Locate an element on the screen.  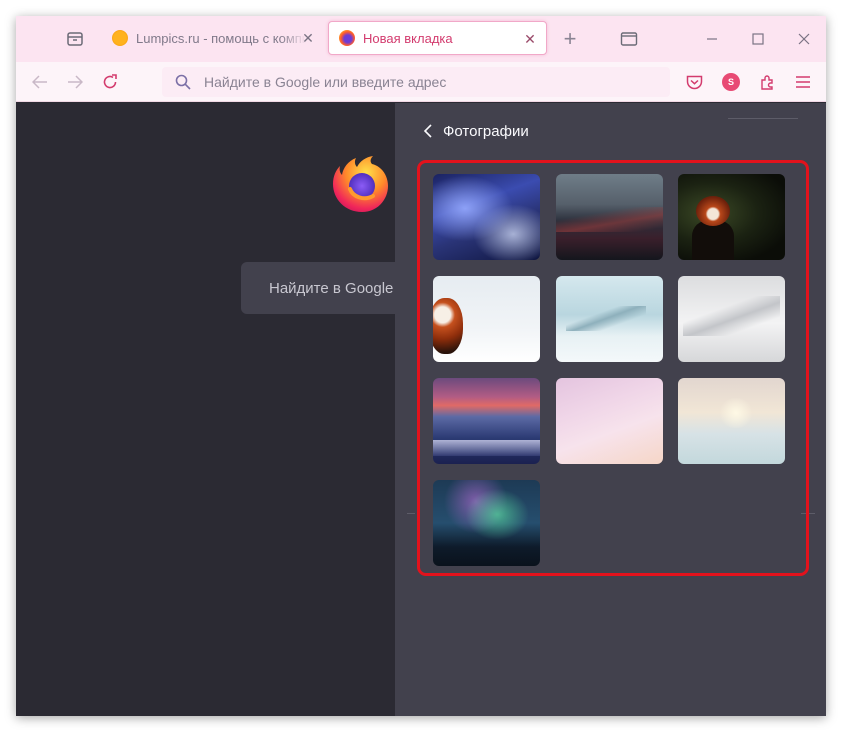
new-tab-plus-icon: + is located at coordinates (570, 38).